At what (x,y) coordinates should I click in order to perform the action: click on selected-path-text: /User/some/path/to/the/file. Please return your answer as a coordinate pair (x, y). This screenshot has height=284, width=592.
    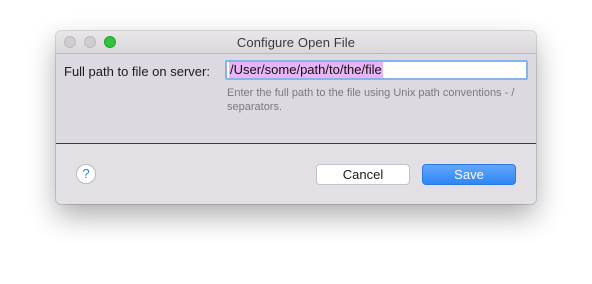
    Looking at the image, I should click on (306, 70).